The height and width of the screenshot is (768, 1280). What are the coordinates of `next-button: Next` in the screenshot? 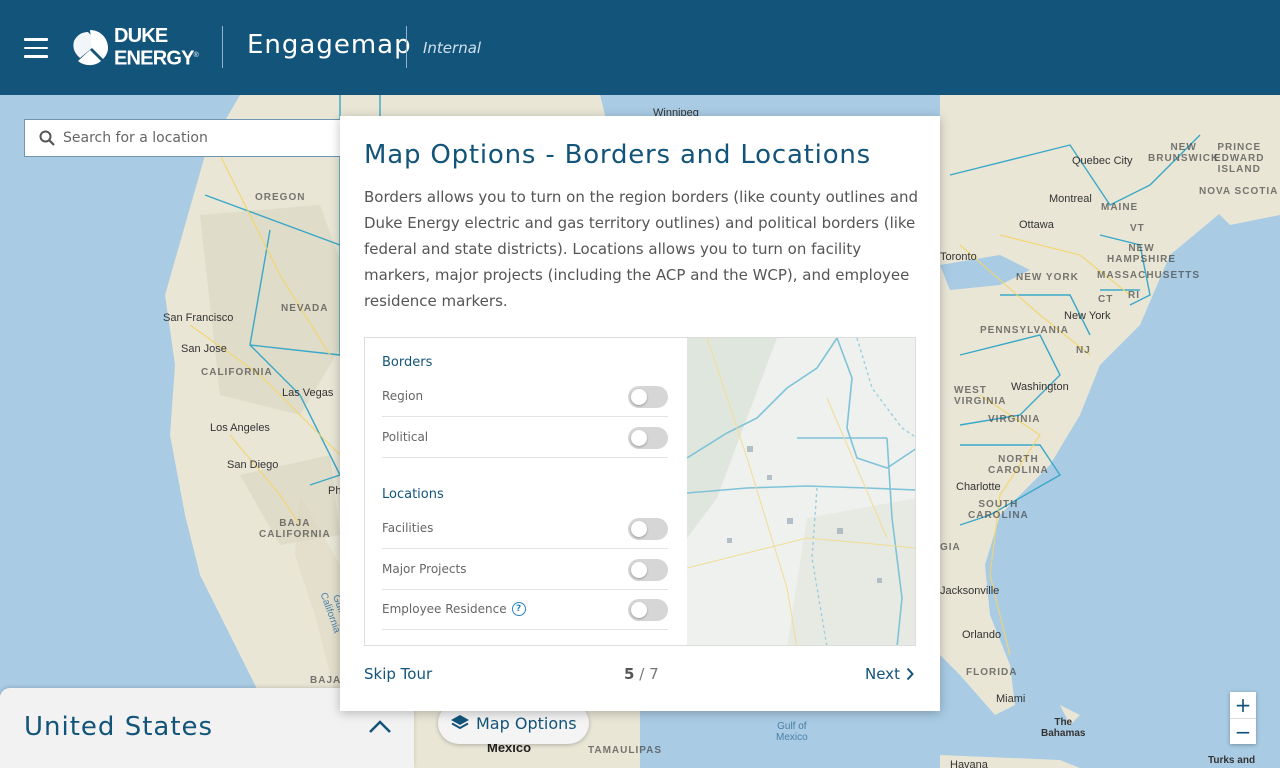 It's located at (889, 674).